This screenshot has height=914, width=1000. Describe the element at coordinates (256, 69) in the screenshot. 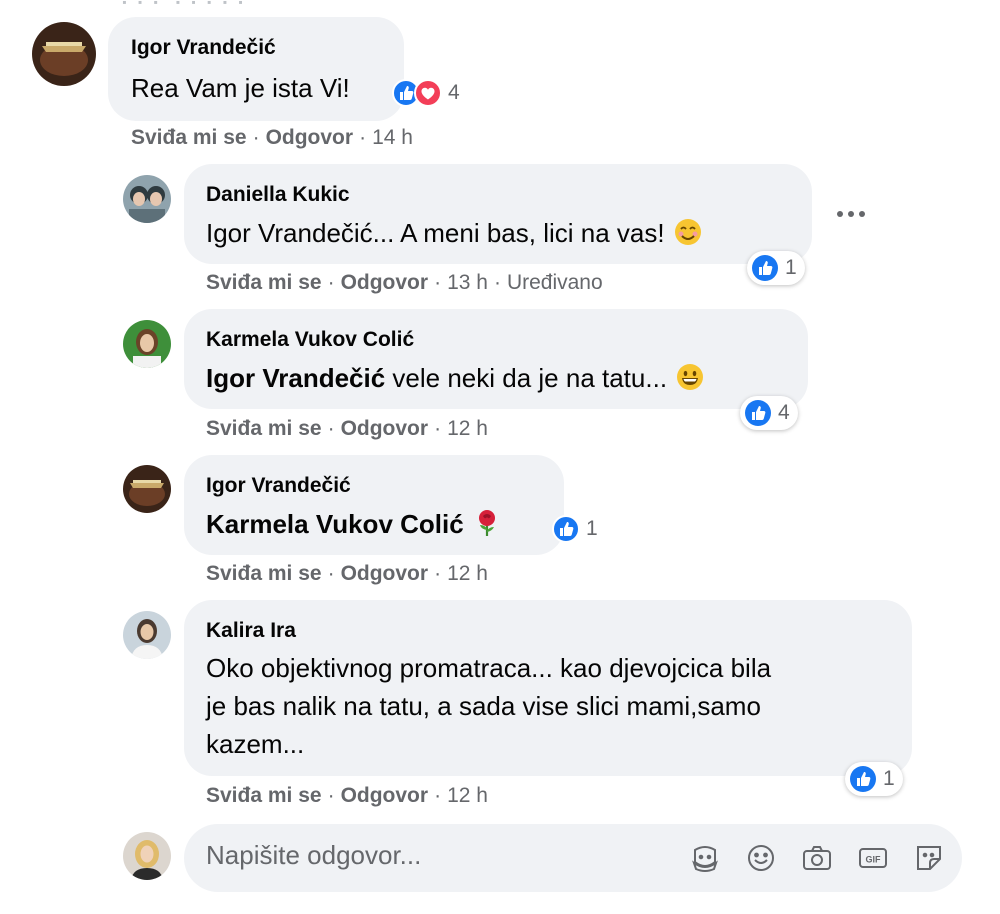

I see `comment-bubble` at that location.